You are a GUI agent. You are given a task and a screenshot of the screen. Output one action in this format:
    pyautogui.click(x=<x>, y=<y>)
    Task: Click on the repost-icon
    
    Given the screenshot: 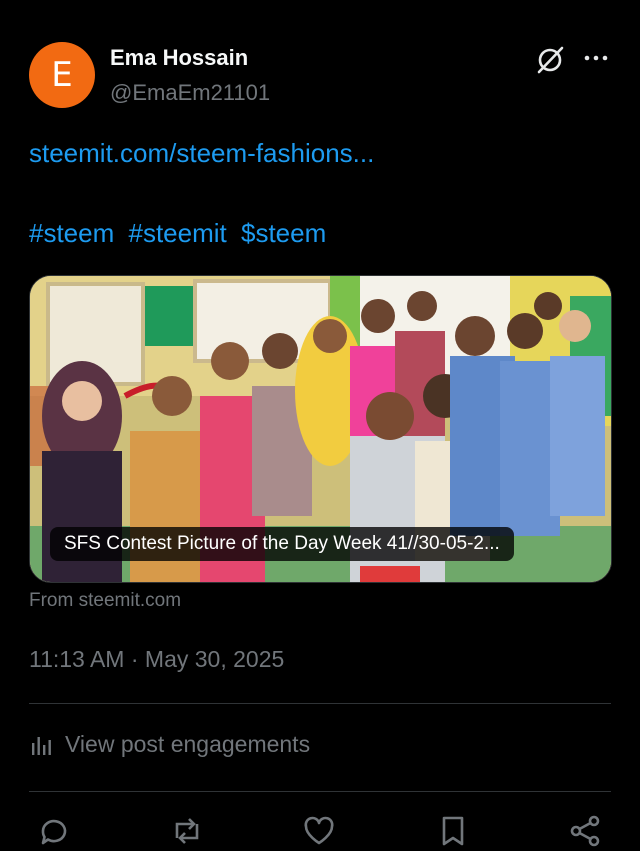 What is the action you would take?
    pyautogui.click(x=187, y=831)
    